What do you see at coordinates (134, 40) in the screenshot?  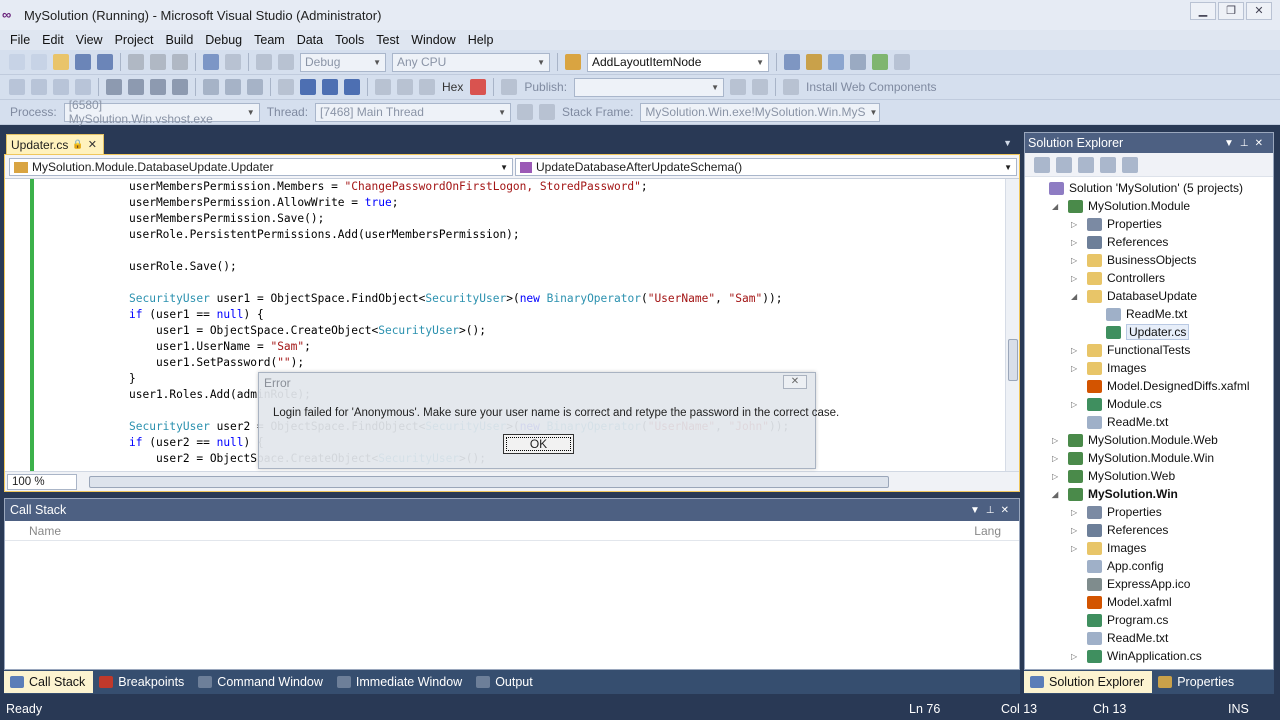 I see `menu-project: Project` at bounding box center [134, 40].